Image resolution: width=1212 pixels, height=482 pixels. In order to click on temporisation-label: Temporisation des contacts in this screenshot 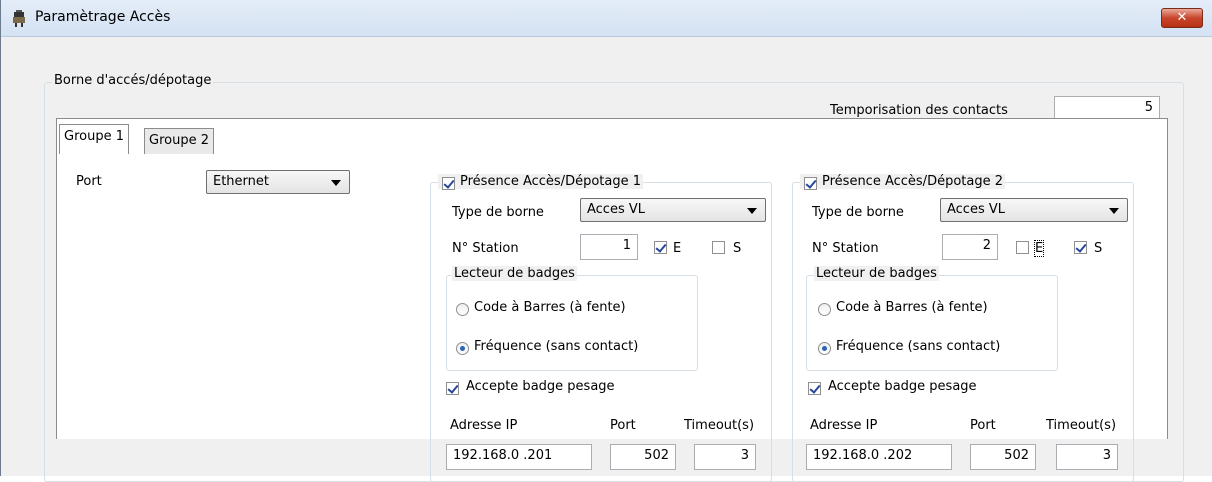, I will do `click(919, 110)`.